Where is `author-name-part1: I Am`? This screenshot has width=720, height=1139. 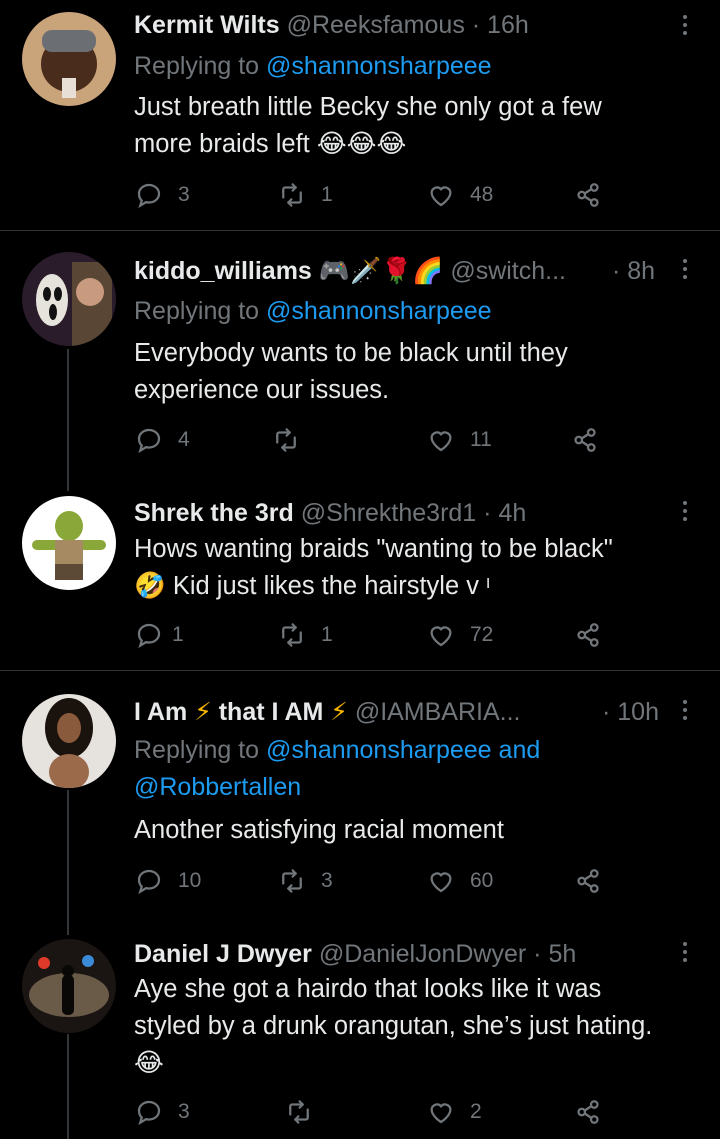 author-name-part1: I Am is located at coordinates (160, 712).